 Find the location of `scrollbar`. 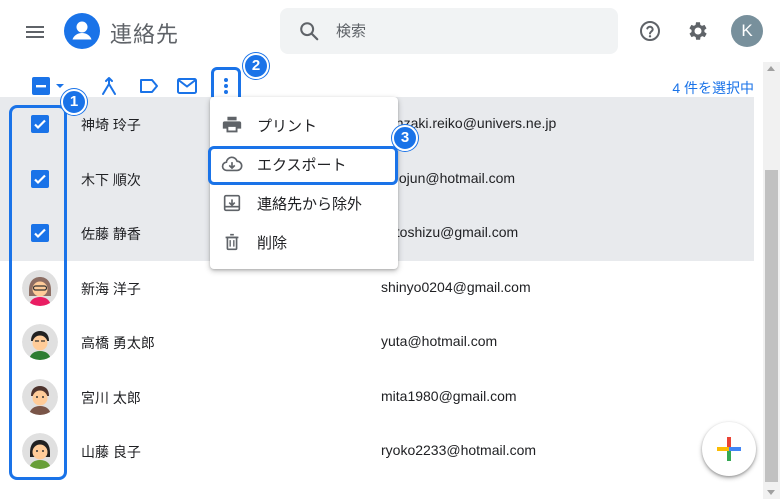

scrollbar is located at coordinates (771, 280).